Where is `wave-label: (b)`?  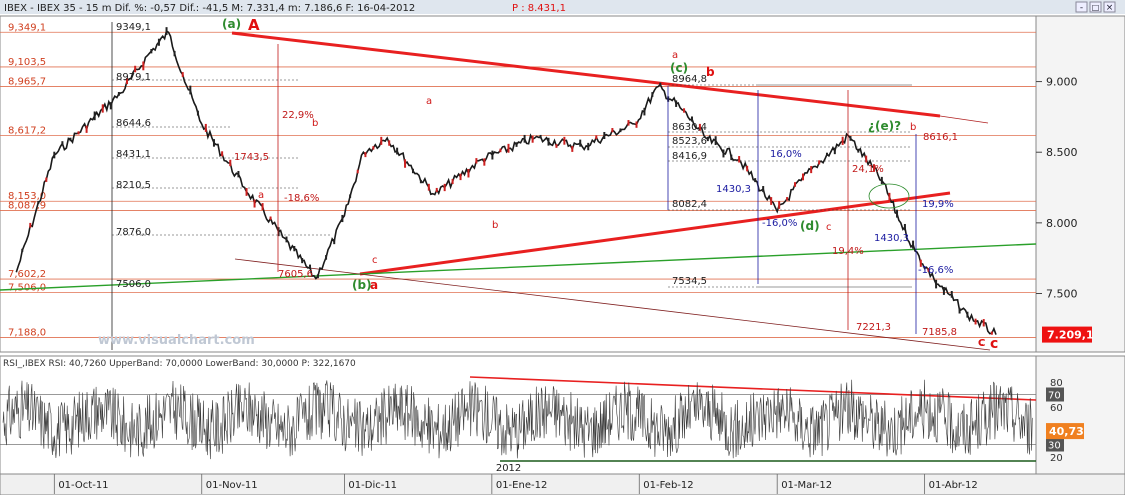 wave-label: (b) is located at coordinates (362, 285).